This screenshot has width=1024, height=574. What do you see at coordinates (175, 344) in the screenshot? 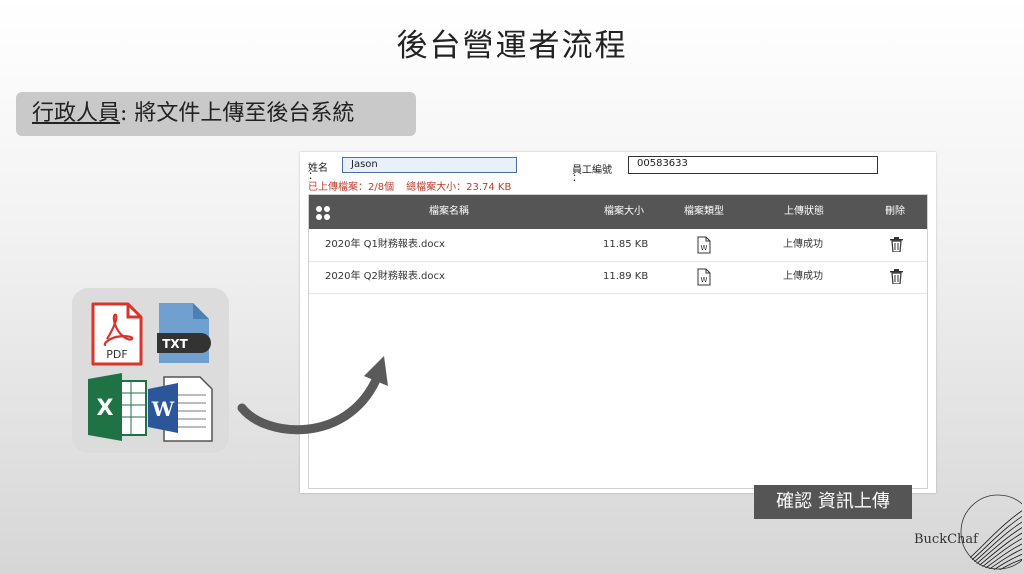
I see `txt-label: TXT` at bounding box center [175, 344].